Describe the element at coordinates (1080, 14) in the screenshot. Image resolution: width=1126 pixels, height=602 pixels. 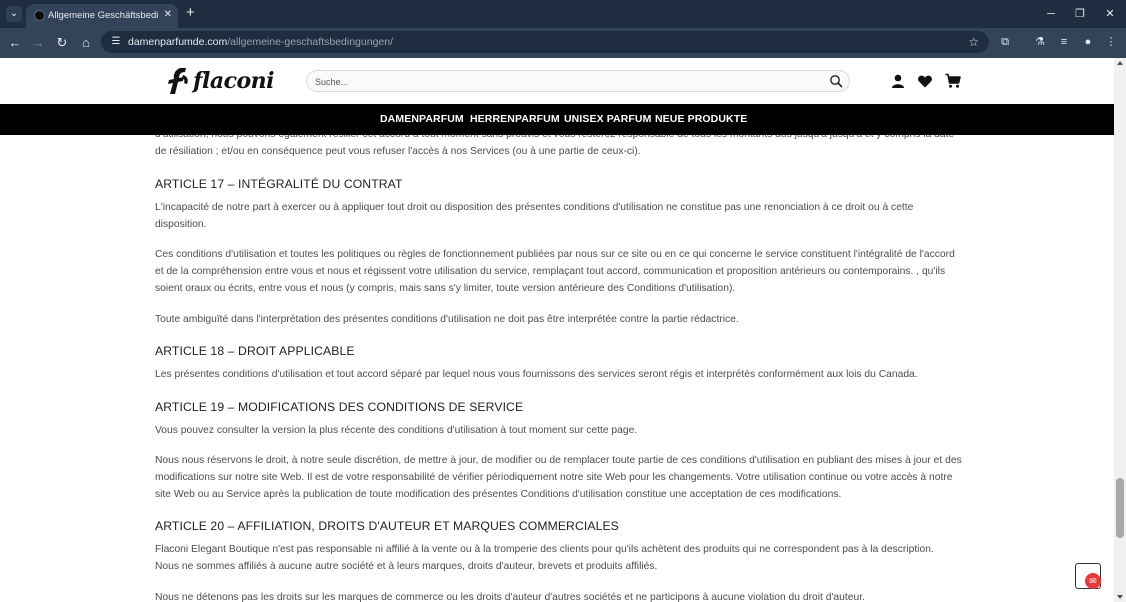
I see `restore-icon: ❐` at that location.